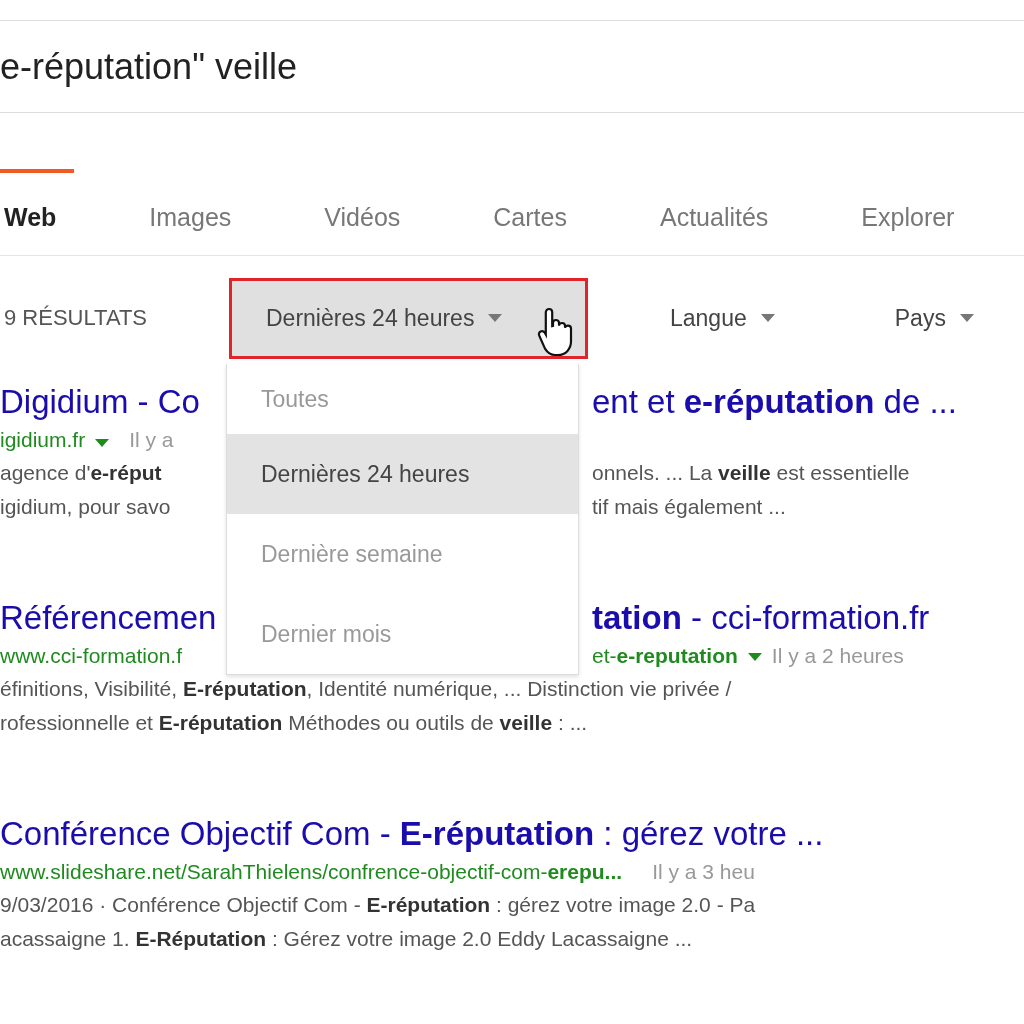 The height and width of the screenshot is (1024, 1024). I want to click on result-title-link: Digidium - Co, so click(100, 402).